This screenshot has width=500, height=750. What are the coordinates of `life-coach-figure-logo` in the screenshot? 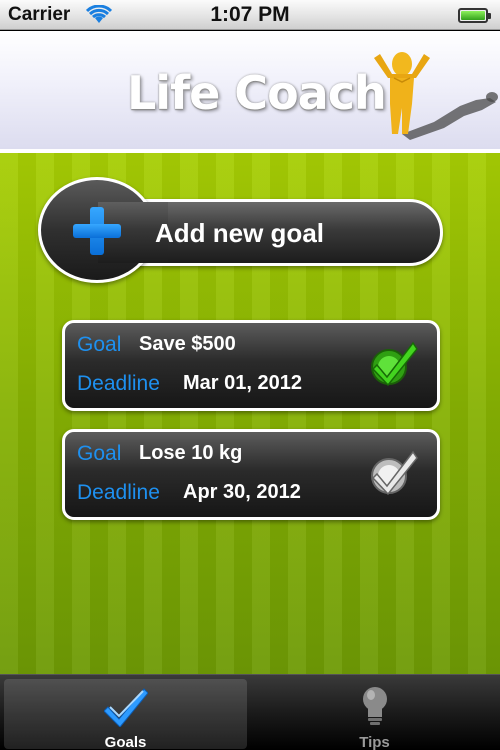 It's located at (436, 96).